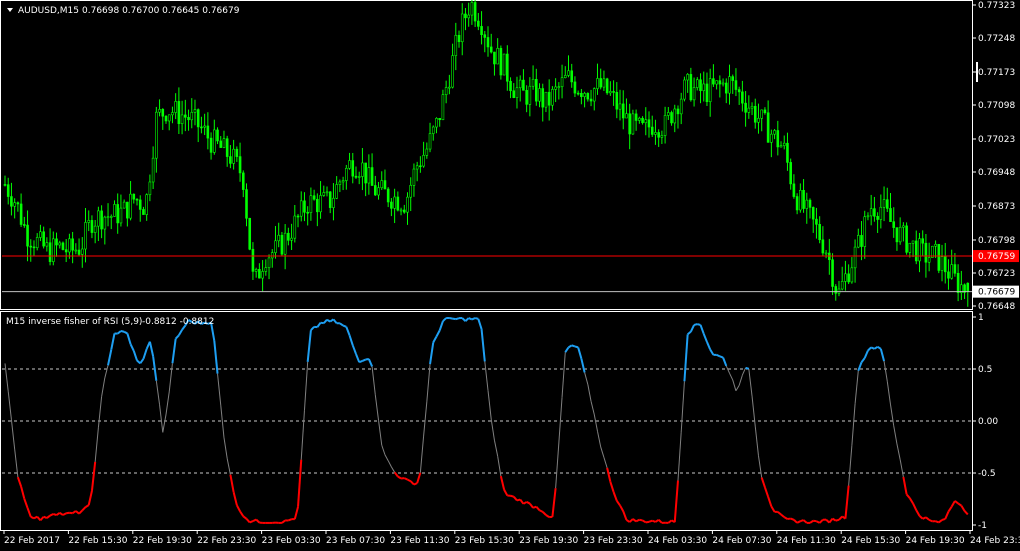 The height and width of the screenshot is (551, 1020). What do you see at coordinates (985, 370) in the screenshot?
I see `ind-tick-label: 0.5` at bounding box center [985, 370].